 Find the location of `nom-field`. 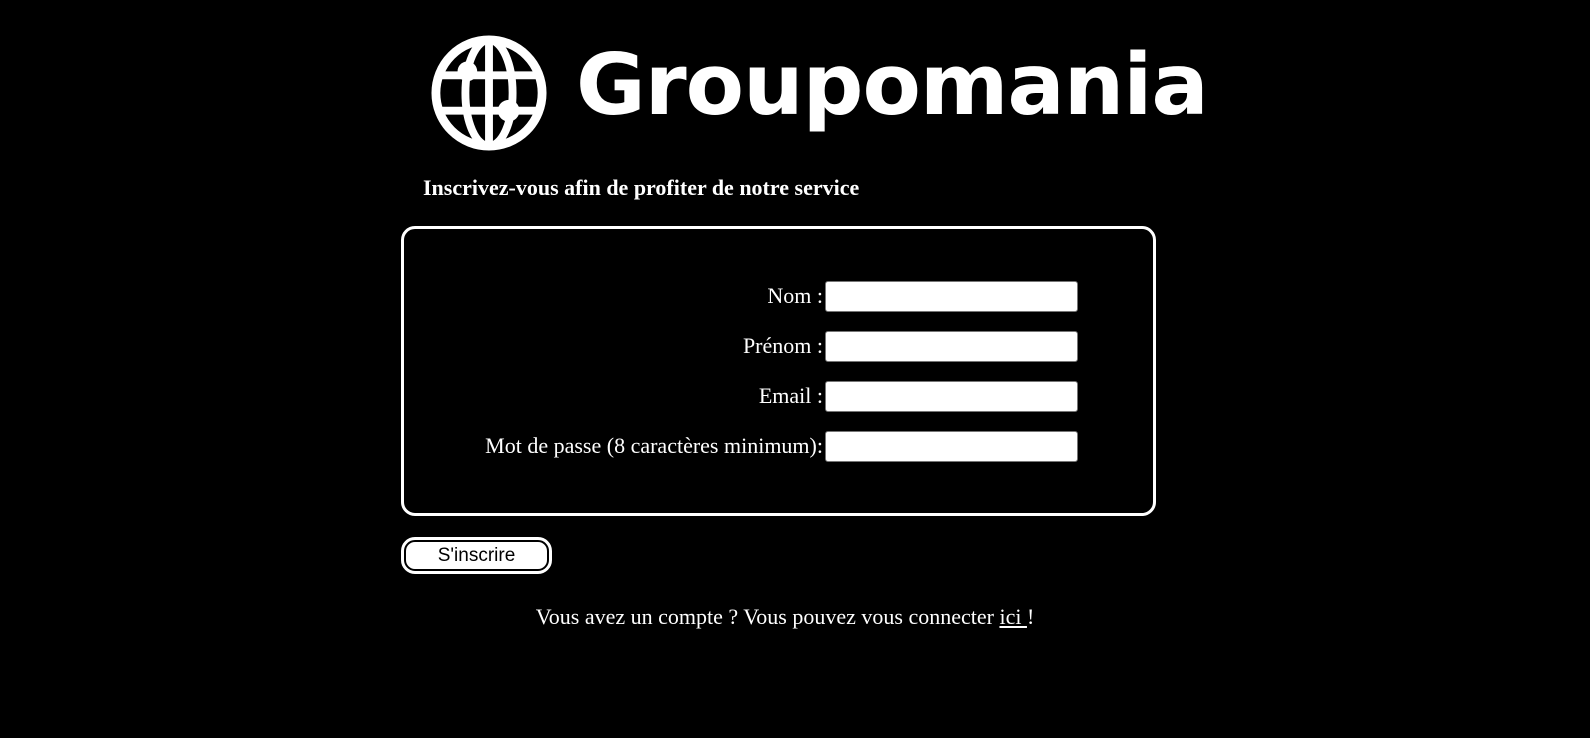

nom-field is located at coordinates (951, 296).